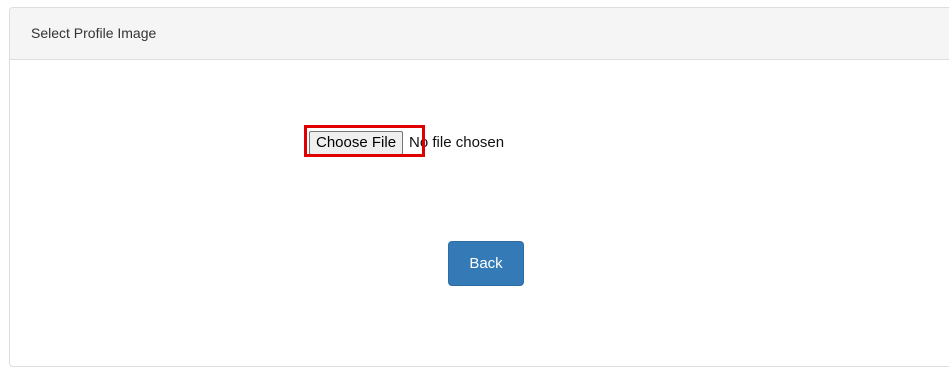 The width and height of the screenshot is (949, 367). Describe the element at coordinates (486, 263) in the screenshot. I see `back-button: Back` at that location.